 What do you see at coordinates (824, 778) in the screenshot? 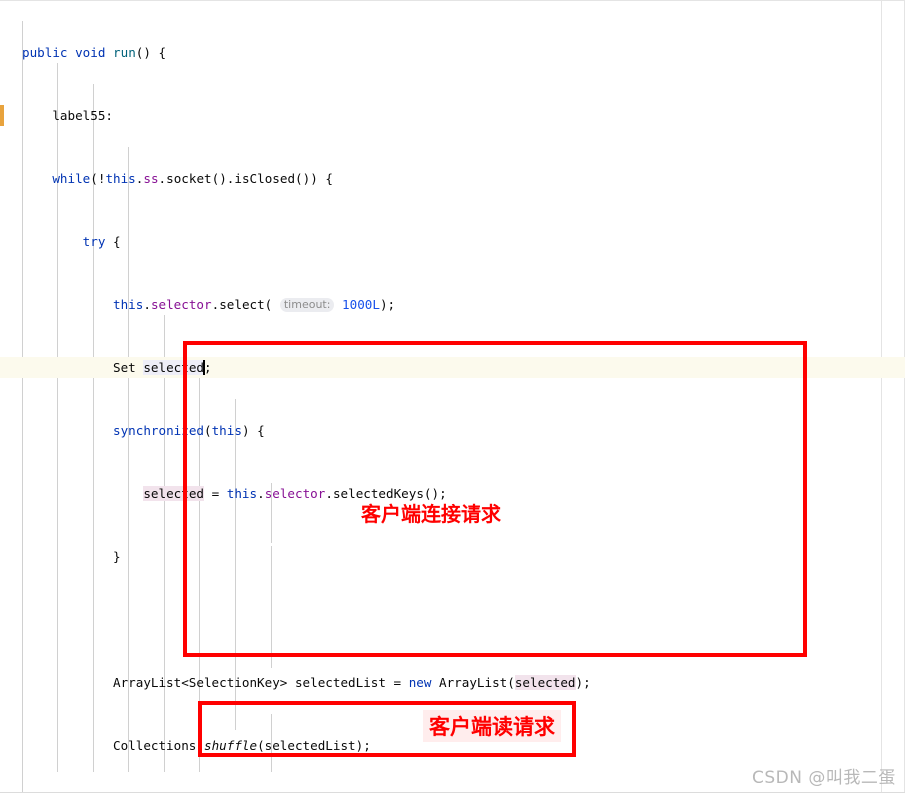
I see `csdn-watermark: CSDN @叫我二蛋` at bounding box center [824, 778].